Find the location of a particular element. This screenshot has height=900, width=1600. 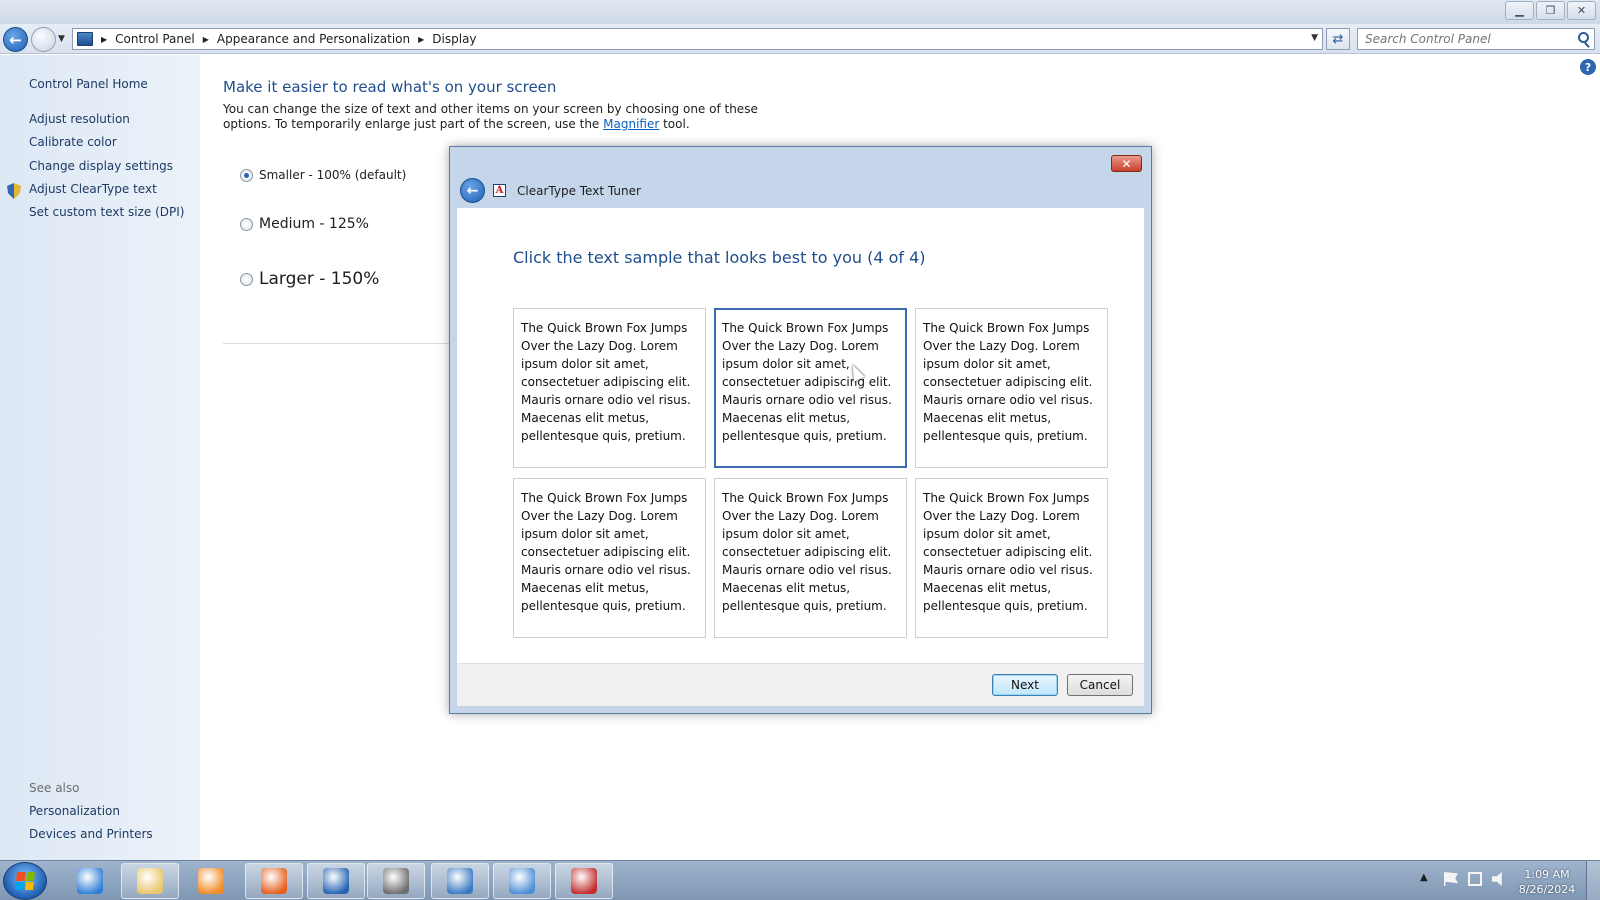

windows-logo-icon is located at coordinates (25, 881).